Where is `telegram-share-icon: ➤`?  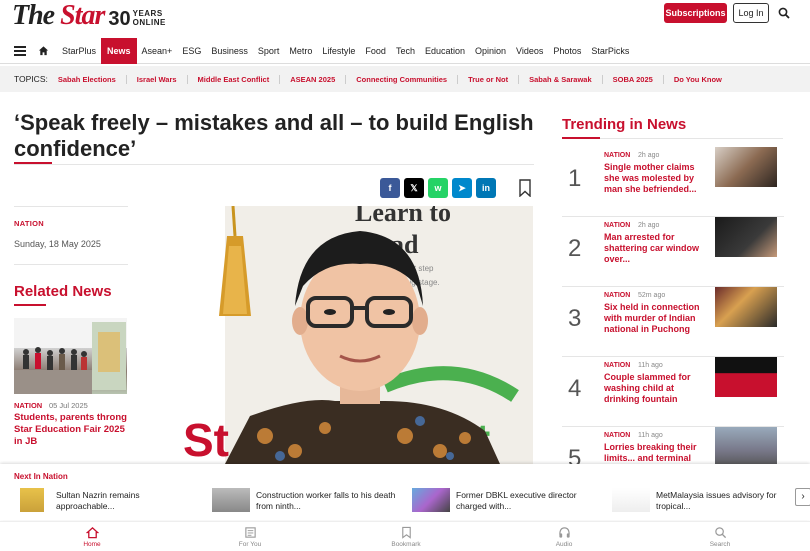
telegram-share-icon: ➤ is located at coordinates (462, 188).